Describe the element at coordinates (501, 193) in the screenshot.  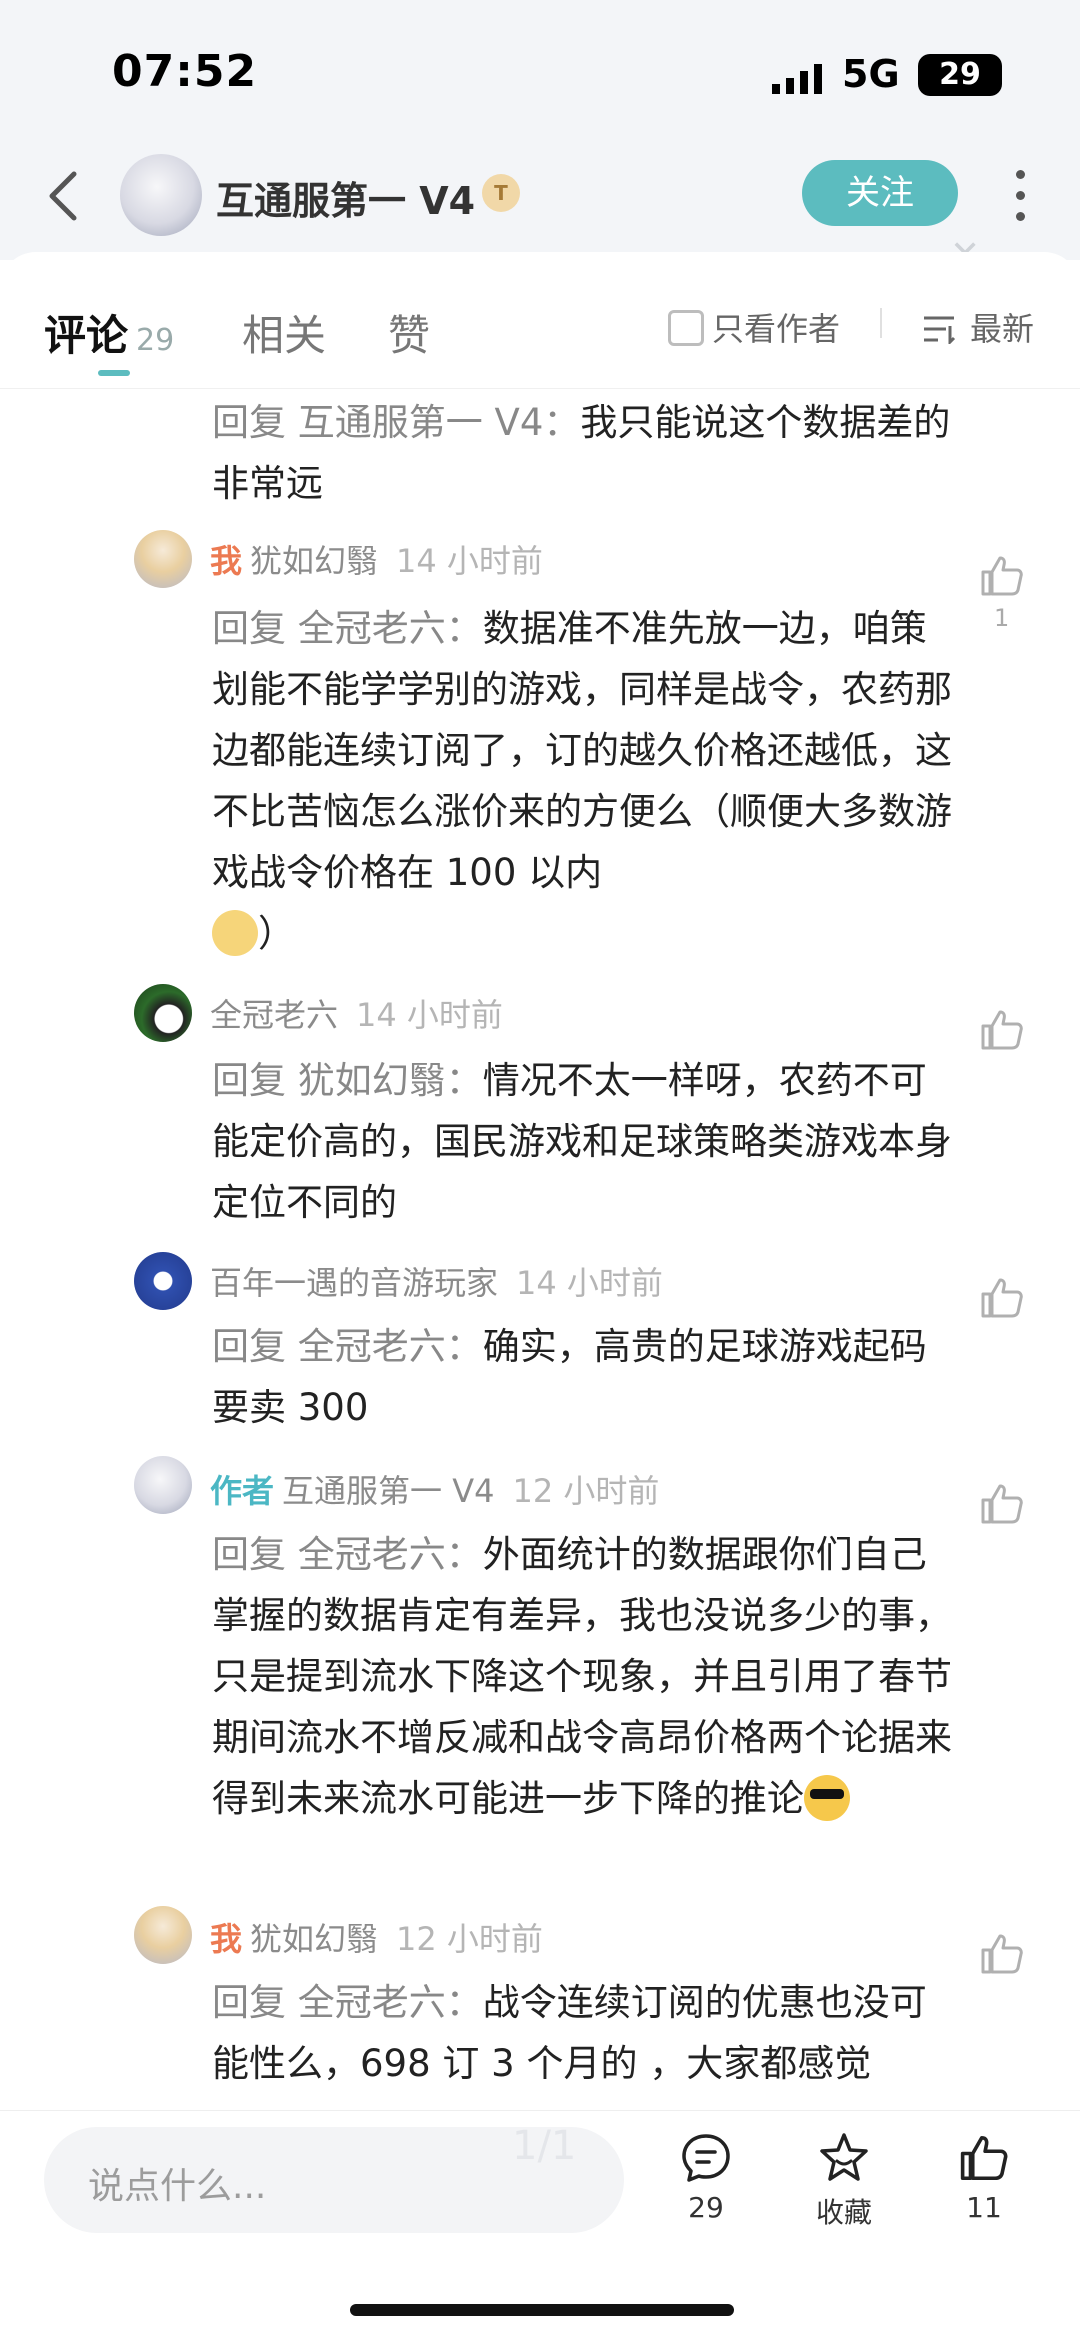
I see `level-badge-icon: T` at that location.